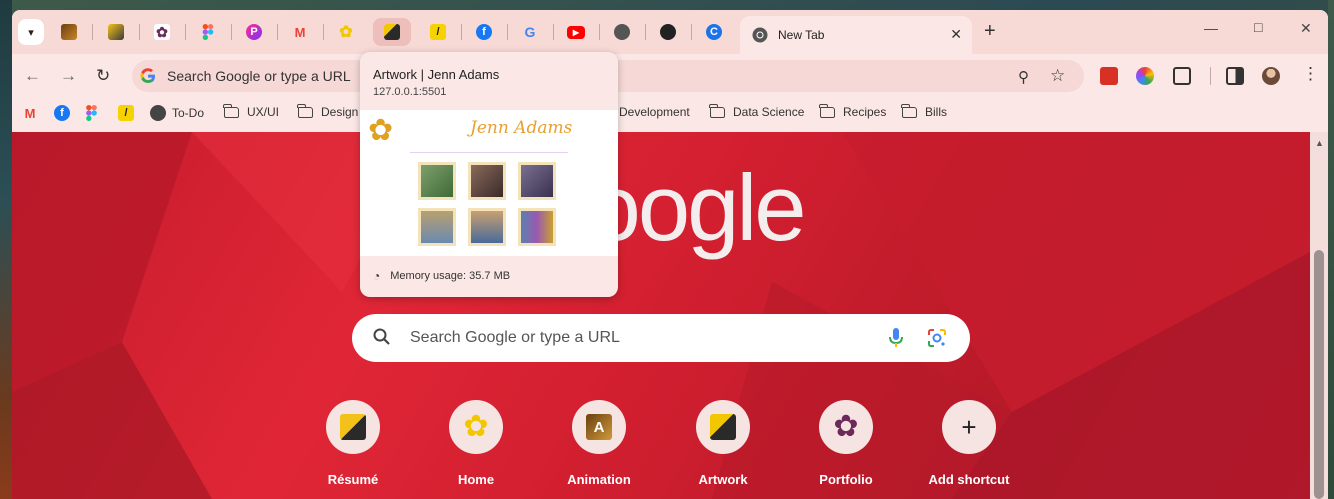 This screenshot has height=499, width=1334. Describe the element at coordinates (865, 112) in the screenshot. I see `bookmark-label: Recipes` at that location.